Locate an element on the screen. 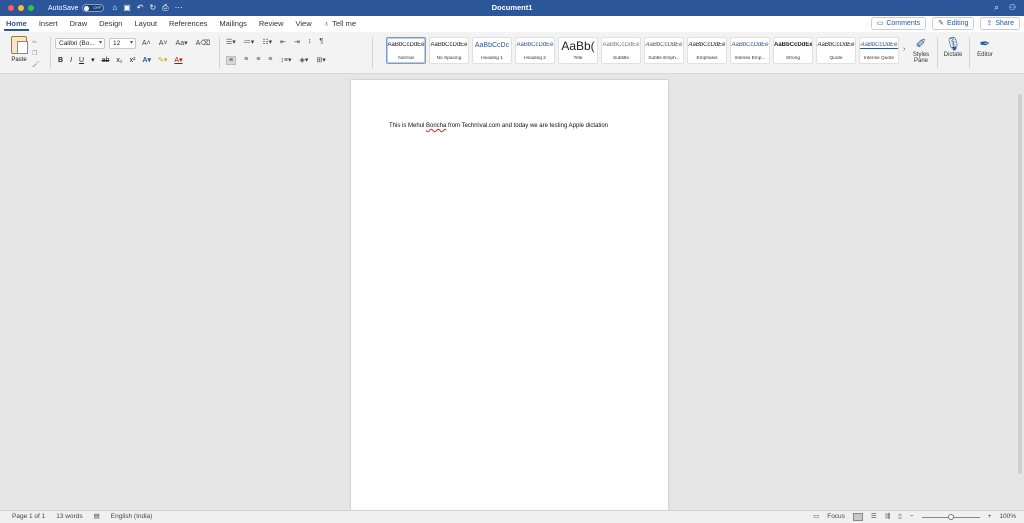 The height and width of the screenshot is (523, 1024). copy-icon: ❐ is located at coordinates (36, 54).